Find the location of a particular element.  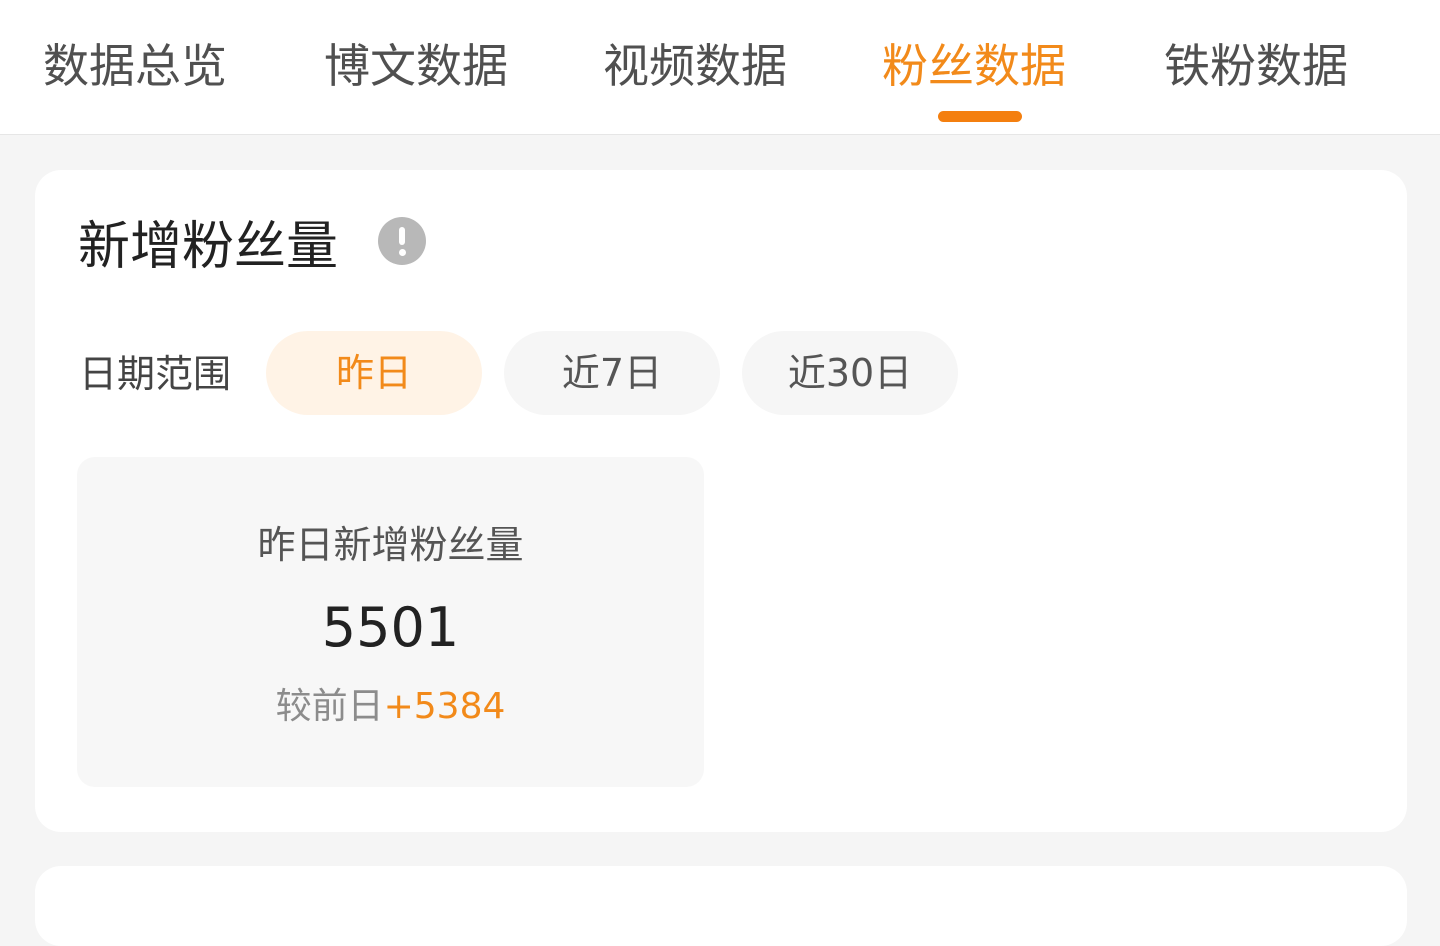

stat-compare: 较前日+5384 is located at coordinates (390, 707).